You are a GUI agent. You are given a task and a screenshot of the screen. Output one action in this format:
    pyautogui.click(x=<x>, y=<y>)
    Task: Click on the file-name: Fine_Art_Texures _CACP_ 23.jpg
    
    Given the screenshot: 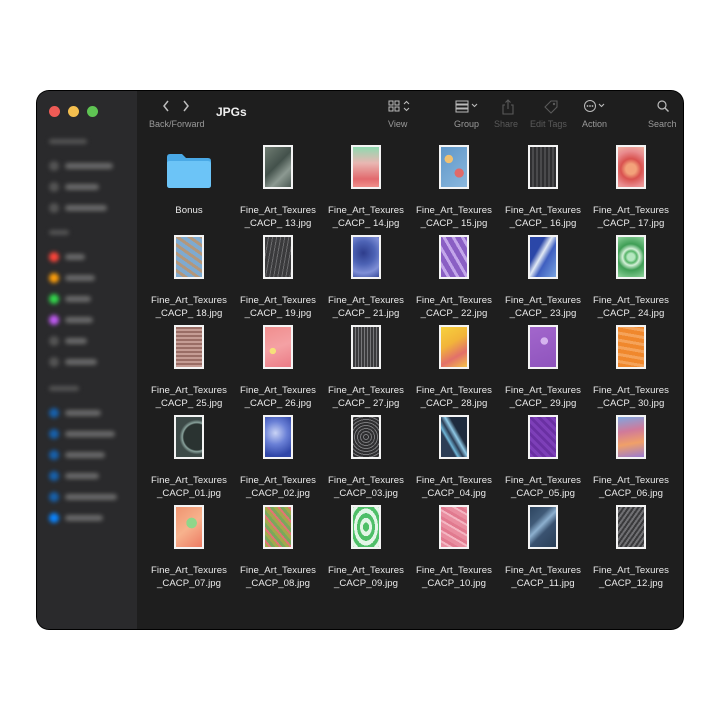 What is the action you would take?
    pyautogui.click(x=543, y=307)
    